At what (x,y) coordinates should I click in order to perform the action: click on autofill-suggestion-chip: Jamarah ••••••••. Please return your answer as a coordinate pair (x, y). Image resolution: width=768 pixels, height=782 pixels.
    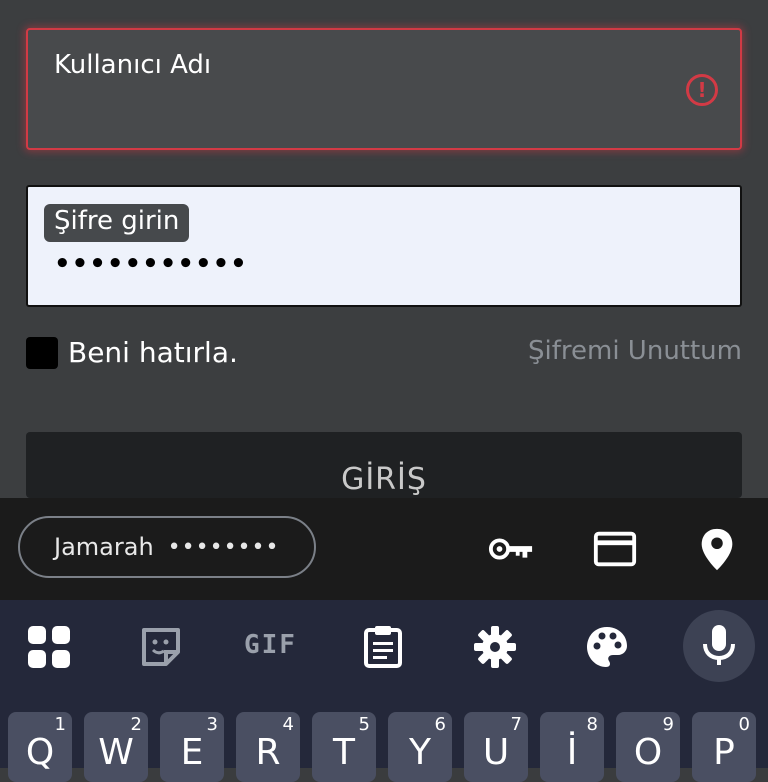
    Looking at the image, I should click on (167, 547).